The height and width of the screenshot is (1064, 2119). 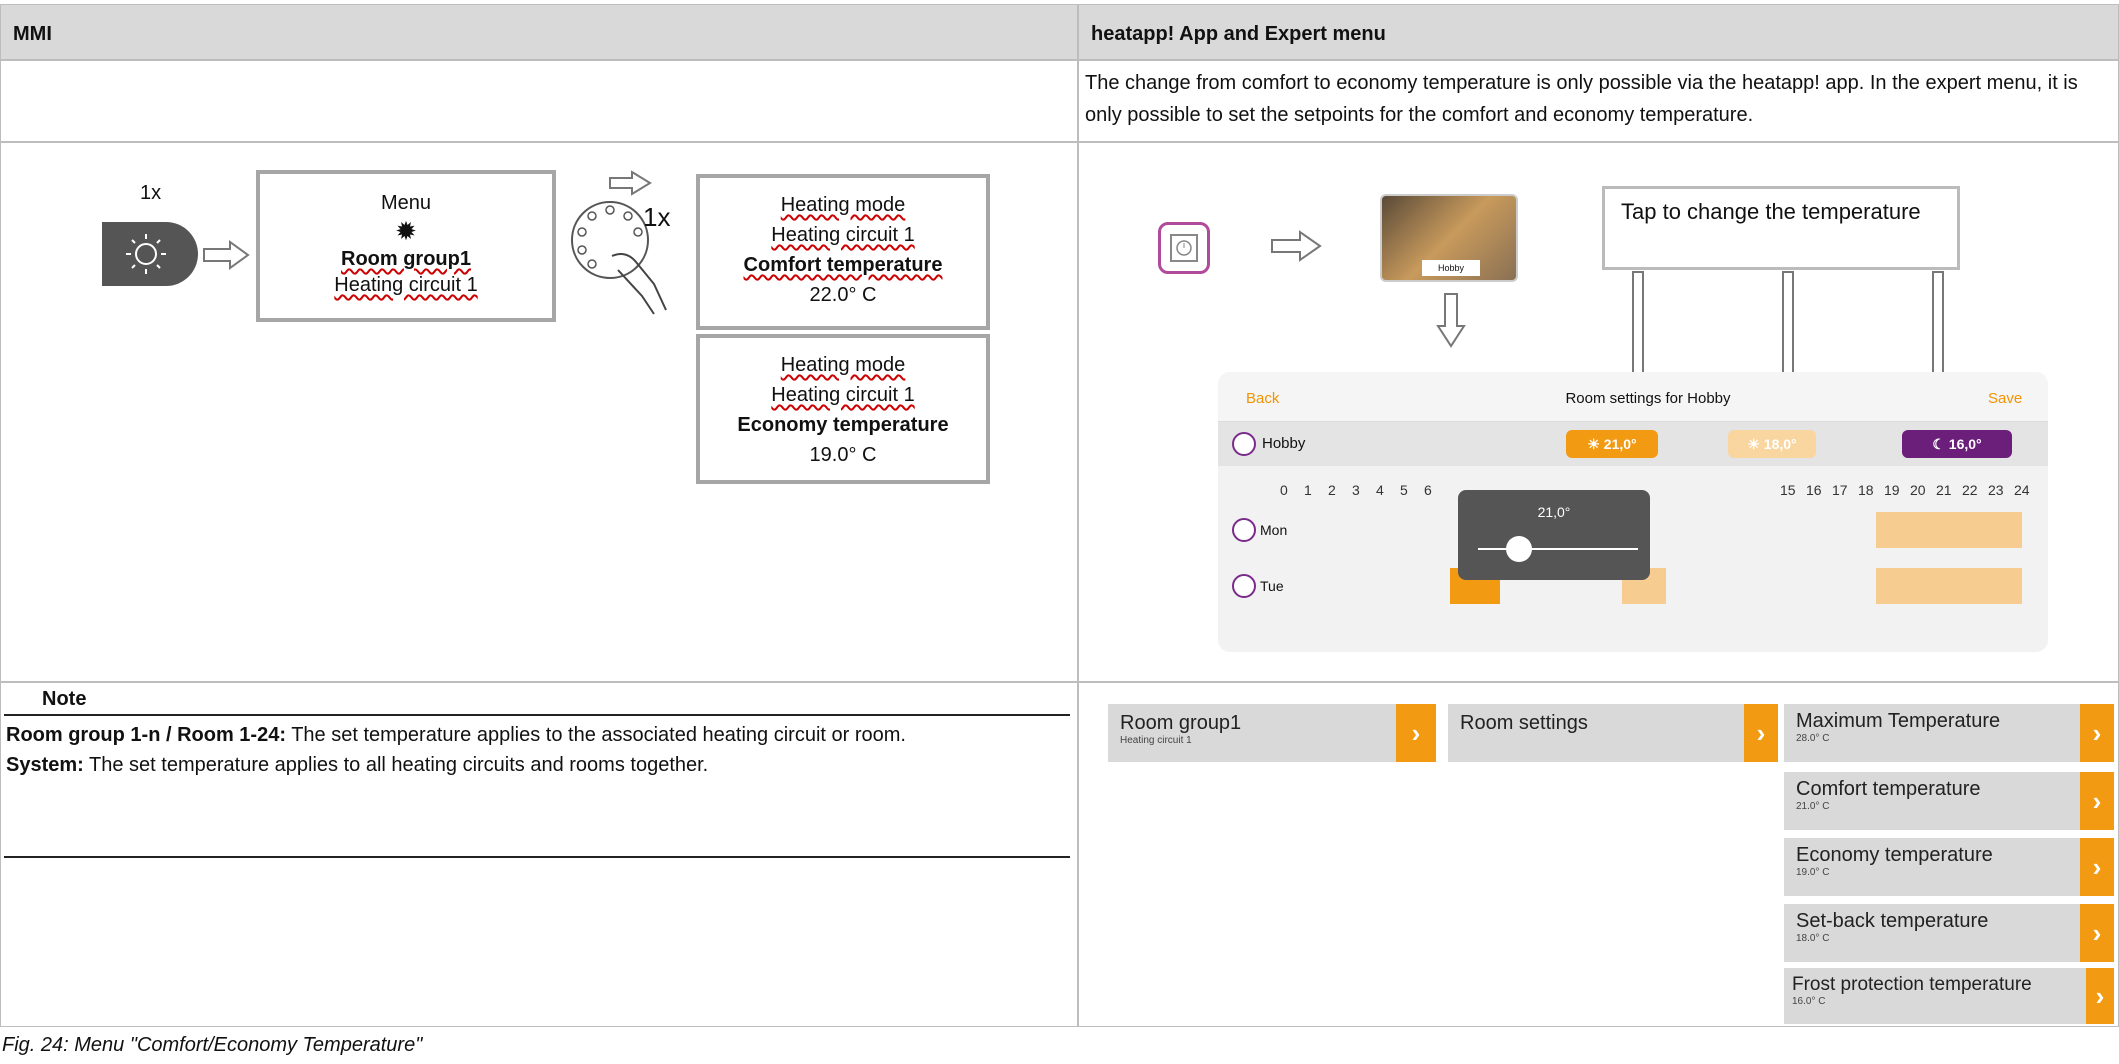 I want to click on room-group-card: Room group1 Heating circuit 1 ›, so click(x=1272, y=733).